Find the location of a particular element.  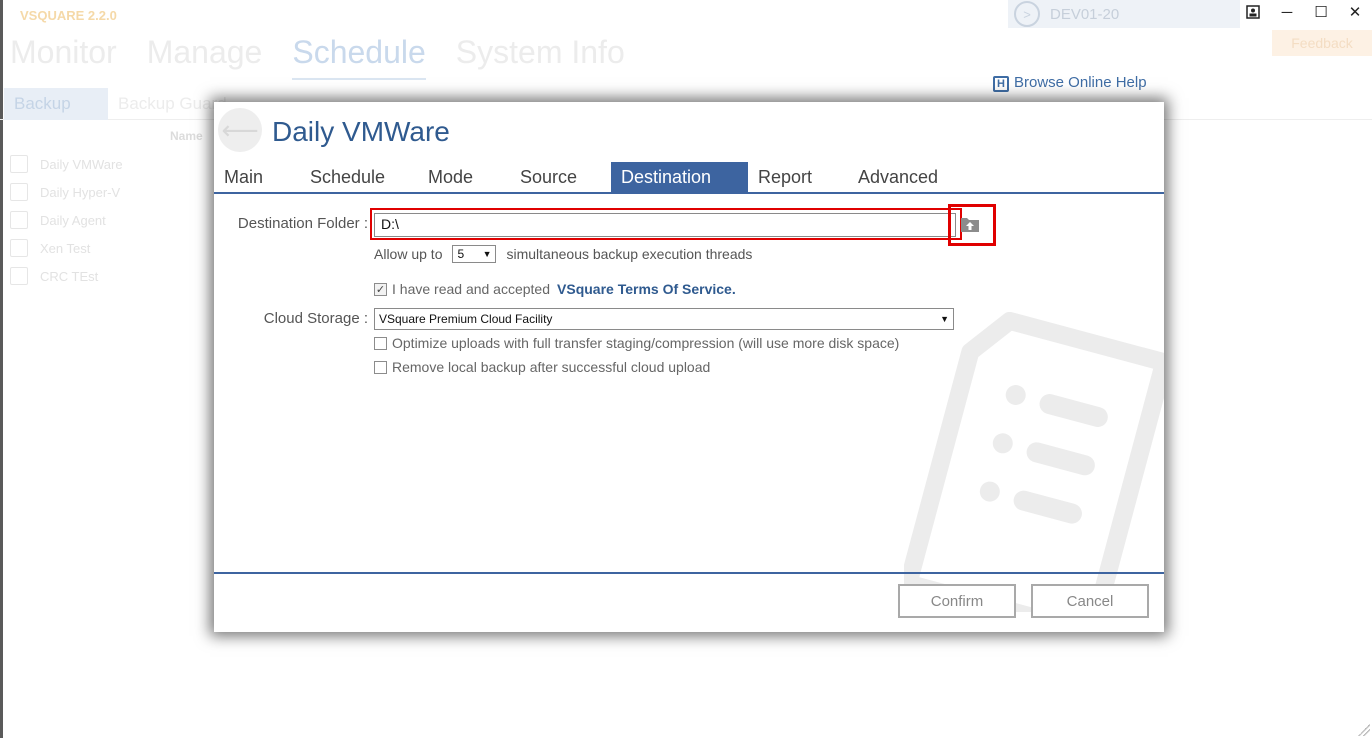

cloud-storage-select: VSquare Premium Cloud Facility ▼ is located at coordinates (664, 319).